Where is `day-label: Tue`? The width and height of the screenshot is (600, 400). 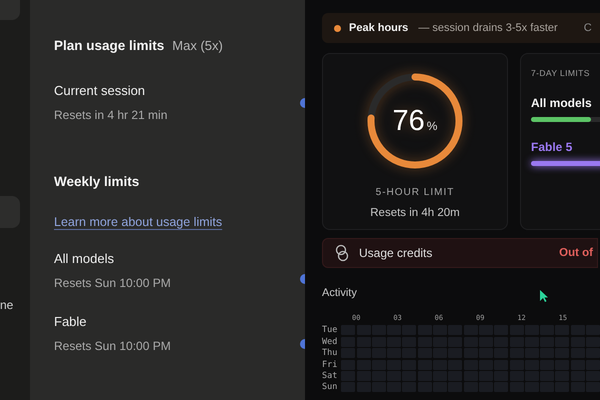 day-label: Tue is located at coordinates (330, 330).